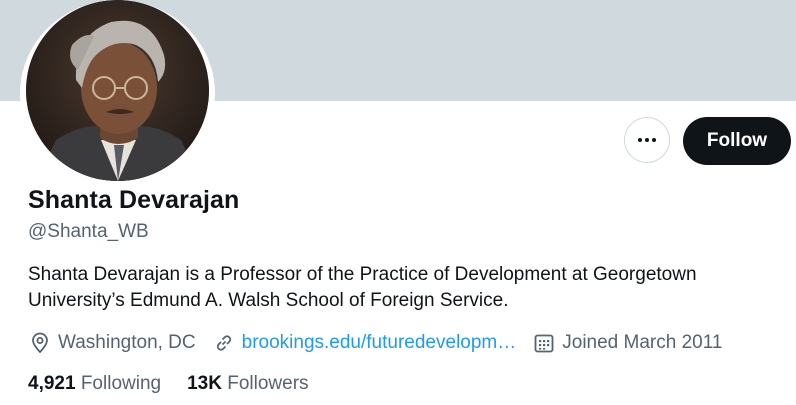  I want to click on followers-stat: 13K Followers, so click(247, 384).